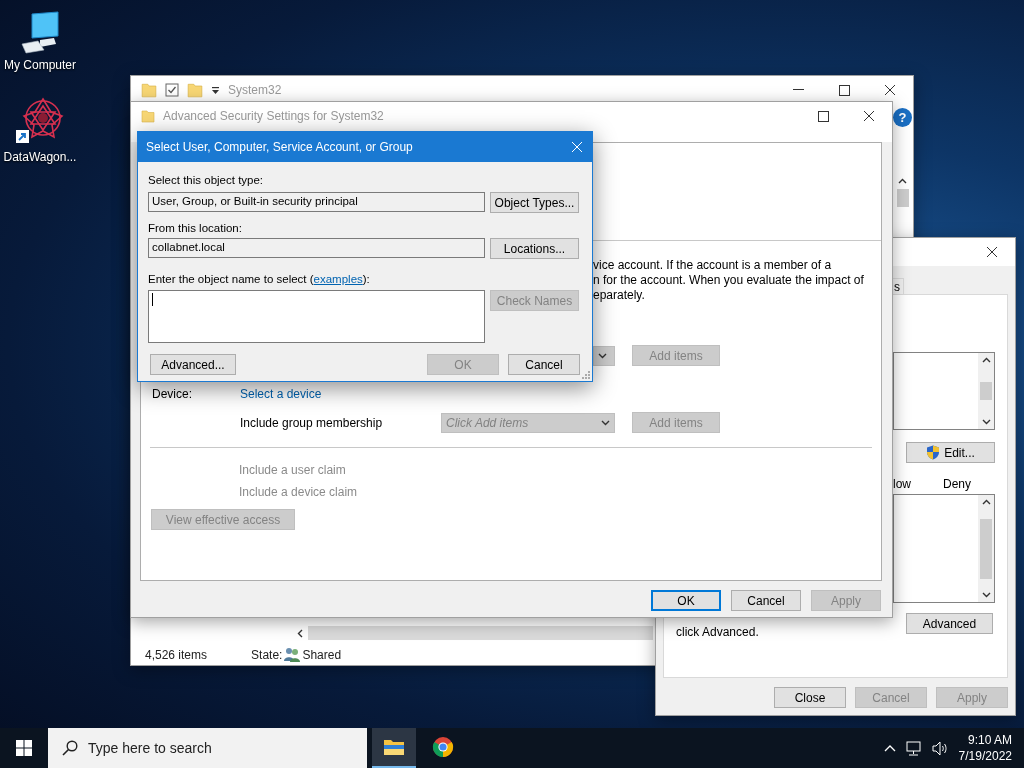  Describe the element at coordinates (40, 121) in the screenshot. I see `app-shortcut-icon` at that location.